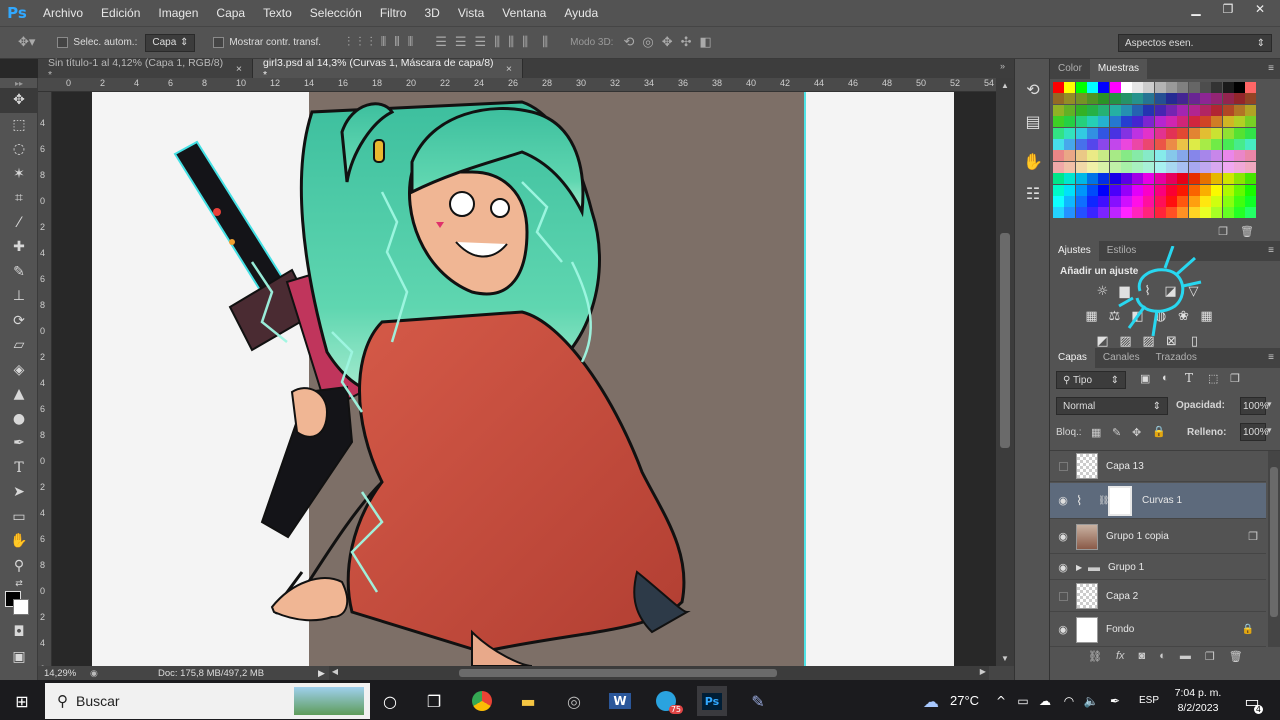  I want to click on fill-input: 100%, so click(1254, 432).